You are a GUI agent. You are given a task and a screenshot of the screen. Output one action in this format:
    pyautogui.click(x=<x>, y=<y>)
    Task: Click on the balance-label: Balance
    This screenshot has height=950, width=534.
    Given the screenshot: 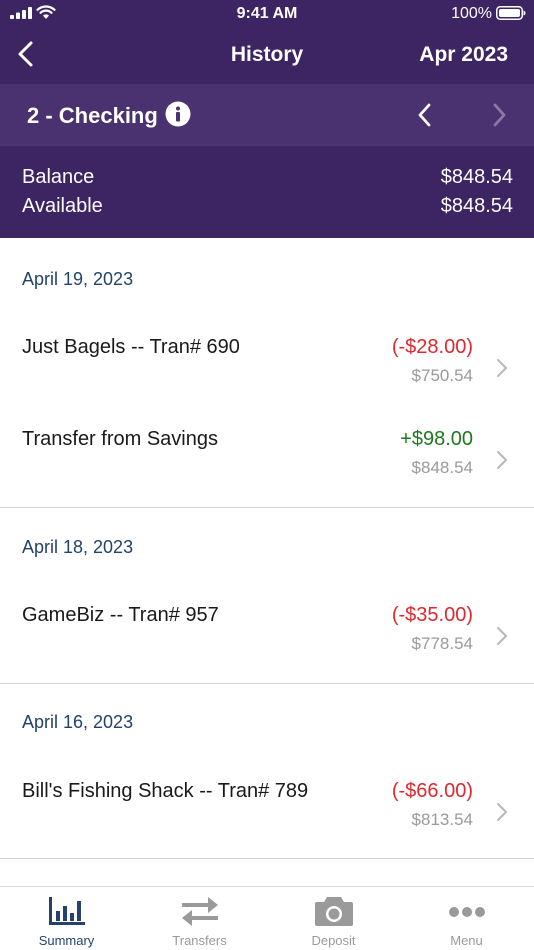 What is the action you would take?
    pyautogui.click(x=58, y=177)
    